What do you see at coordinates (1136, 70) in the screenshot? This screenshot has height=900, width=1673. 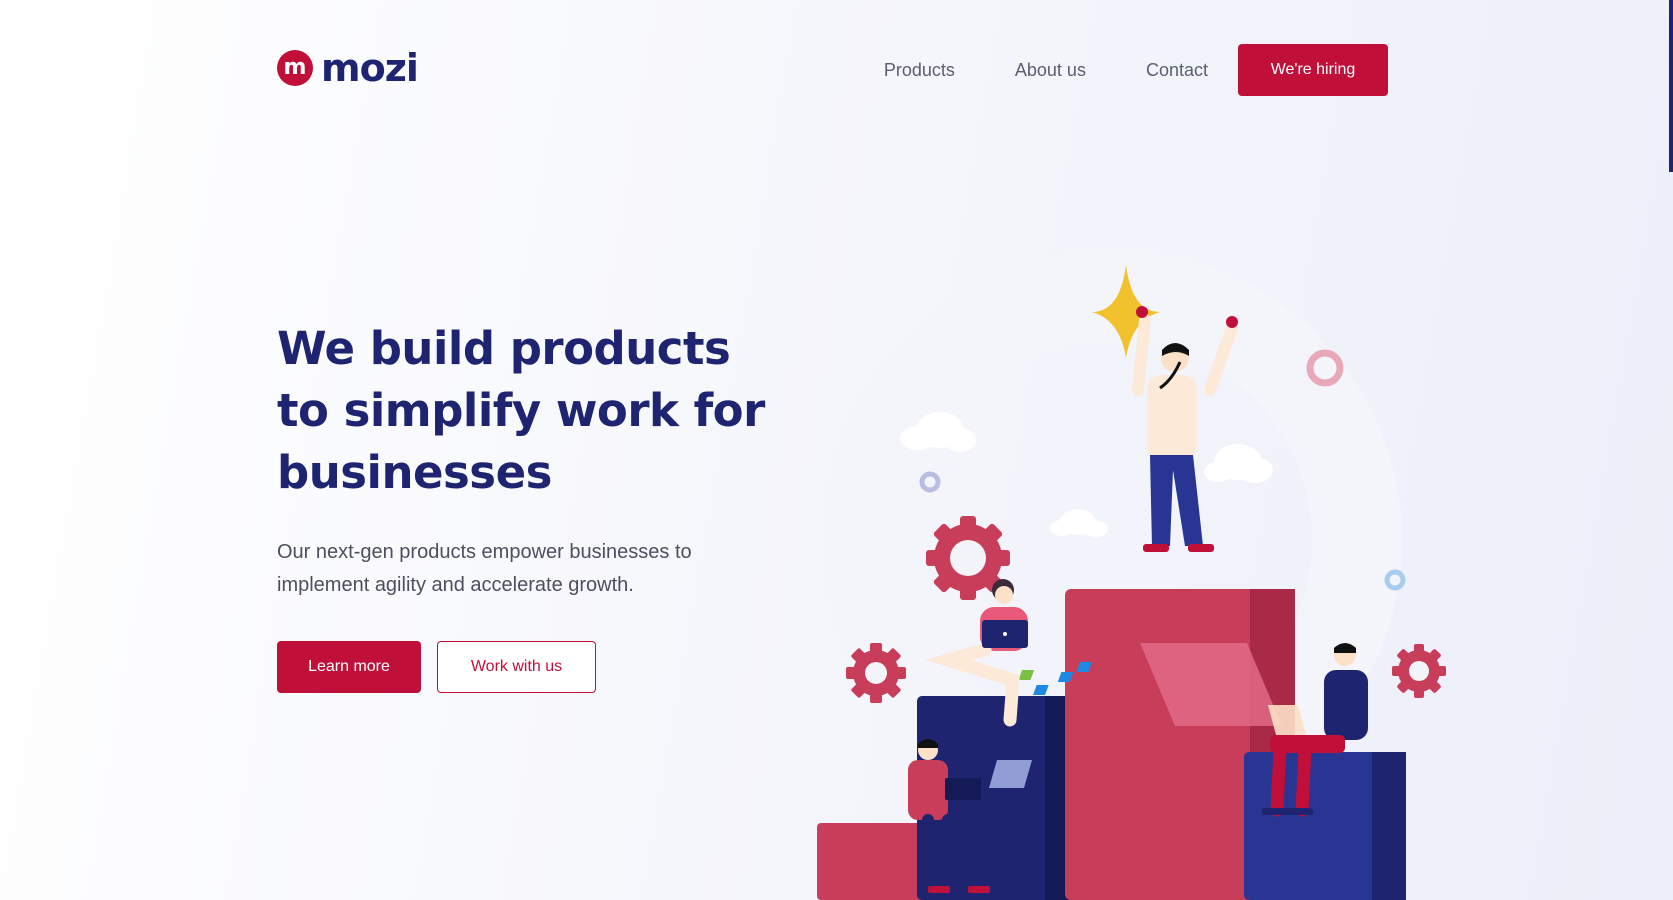 I see `main-nav: Products About us Contact We're hiring` at bounding box center [1136, 70].